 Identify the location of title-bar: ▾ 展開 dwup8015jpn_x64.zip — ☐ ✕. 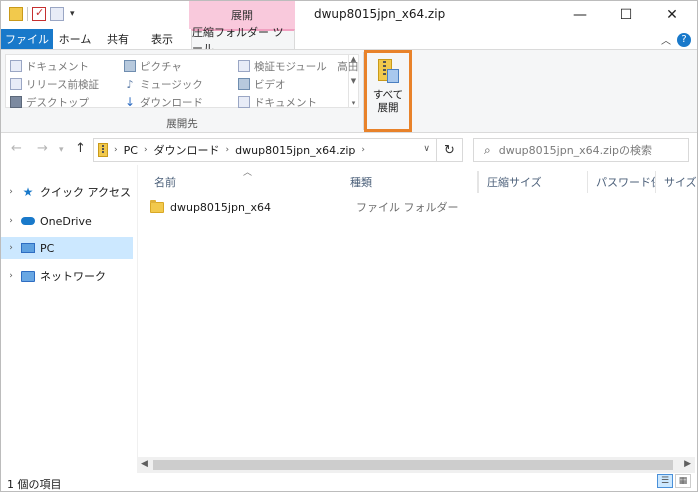
(349, 15).